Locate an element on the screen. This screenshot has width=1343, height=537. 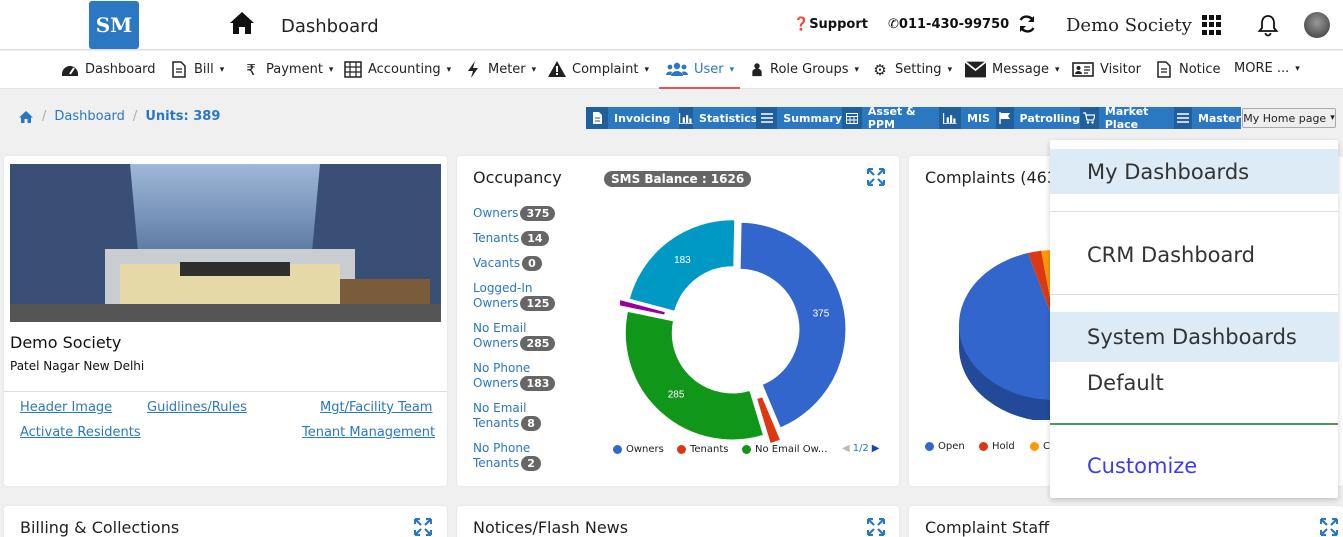
legend-tenants: Tenants is located at coordinates (703, 449).